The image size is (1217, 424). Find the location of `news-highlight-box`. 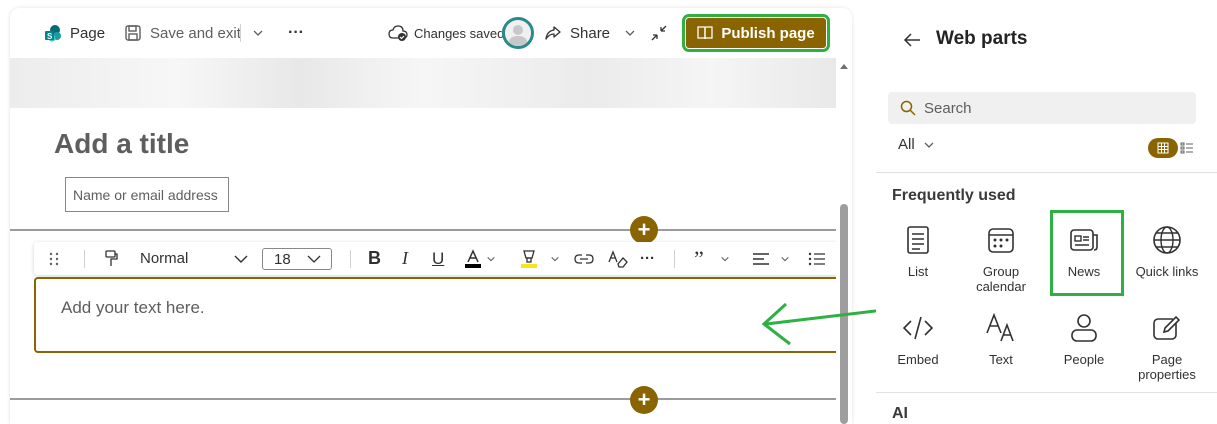

news-highlight-box is located at coordinates (1087, 253).